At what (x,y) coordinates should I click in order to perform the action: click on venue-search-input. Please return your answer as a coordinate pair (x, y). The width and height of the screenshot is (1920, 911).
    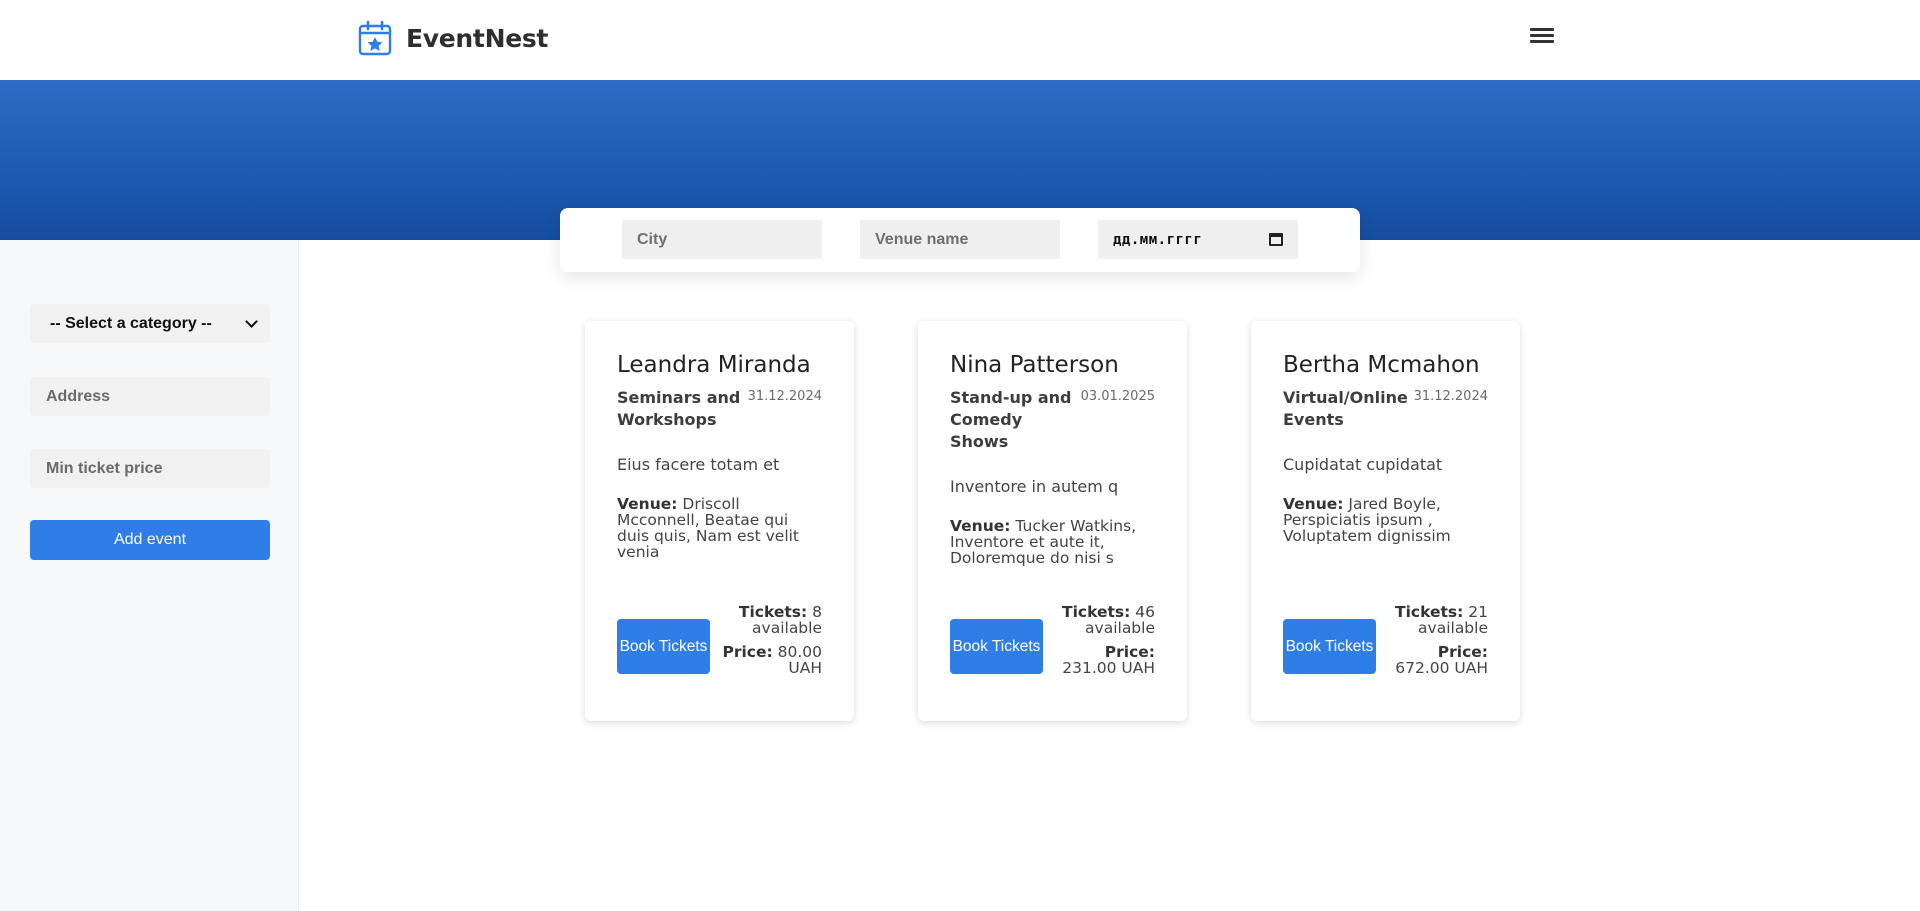
    Looking at the image, I should click on (960, 239).